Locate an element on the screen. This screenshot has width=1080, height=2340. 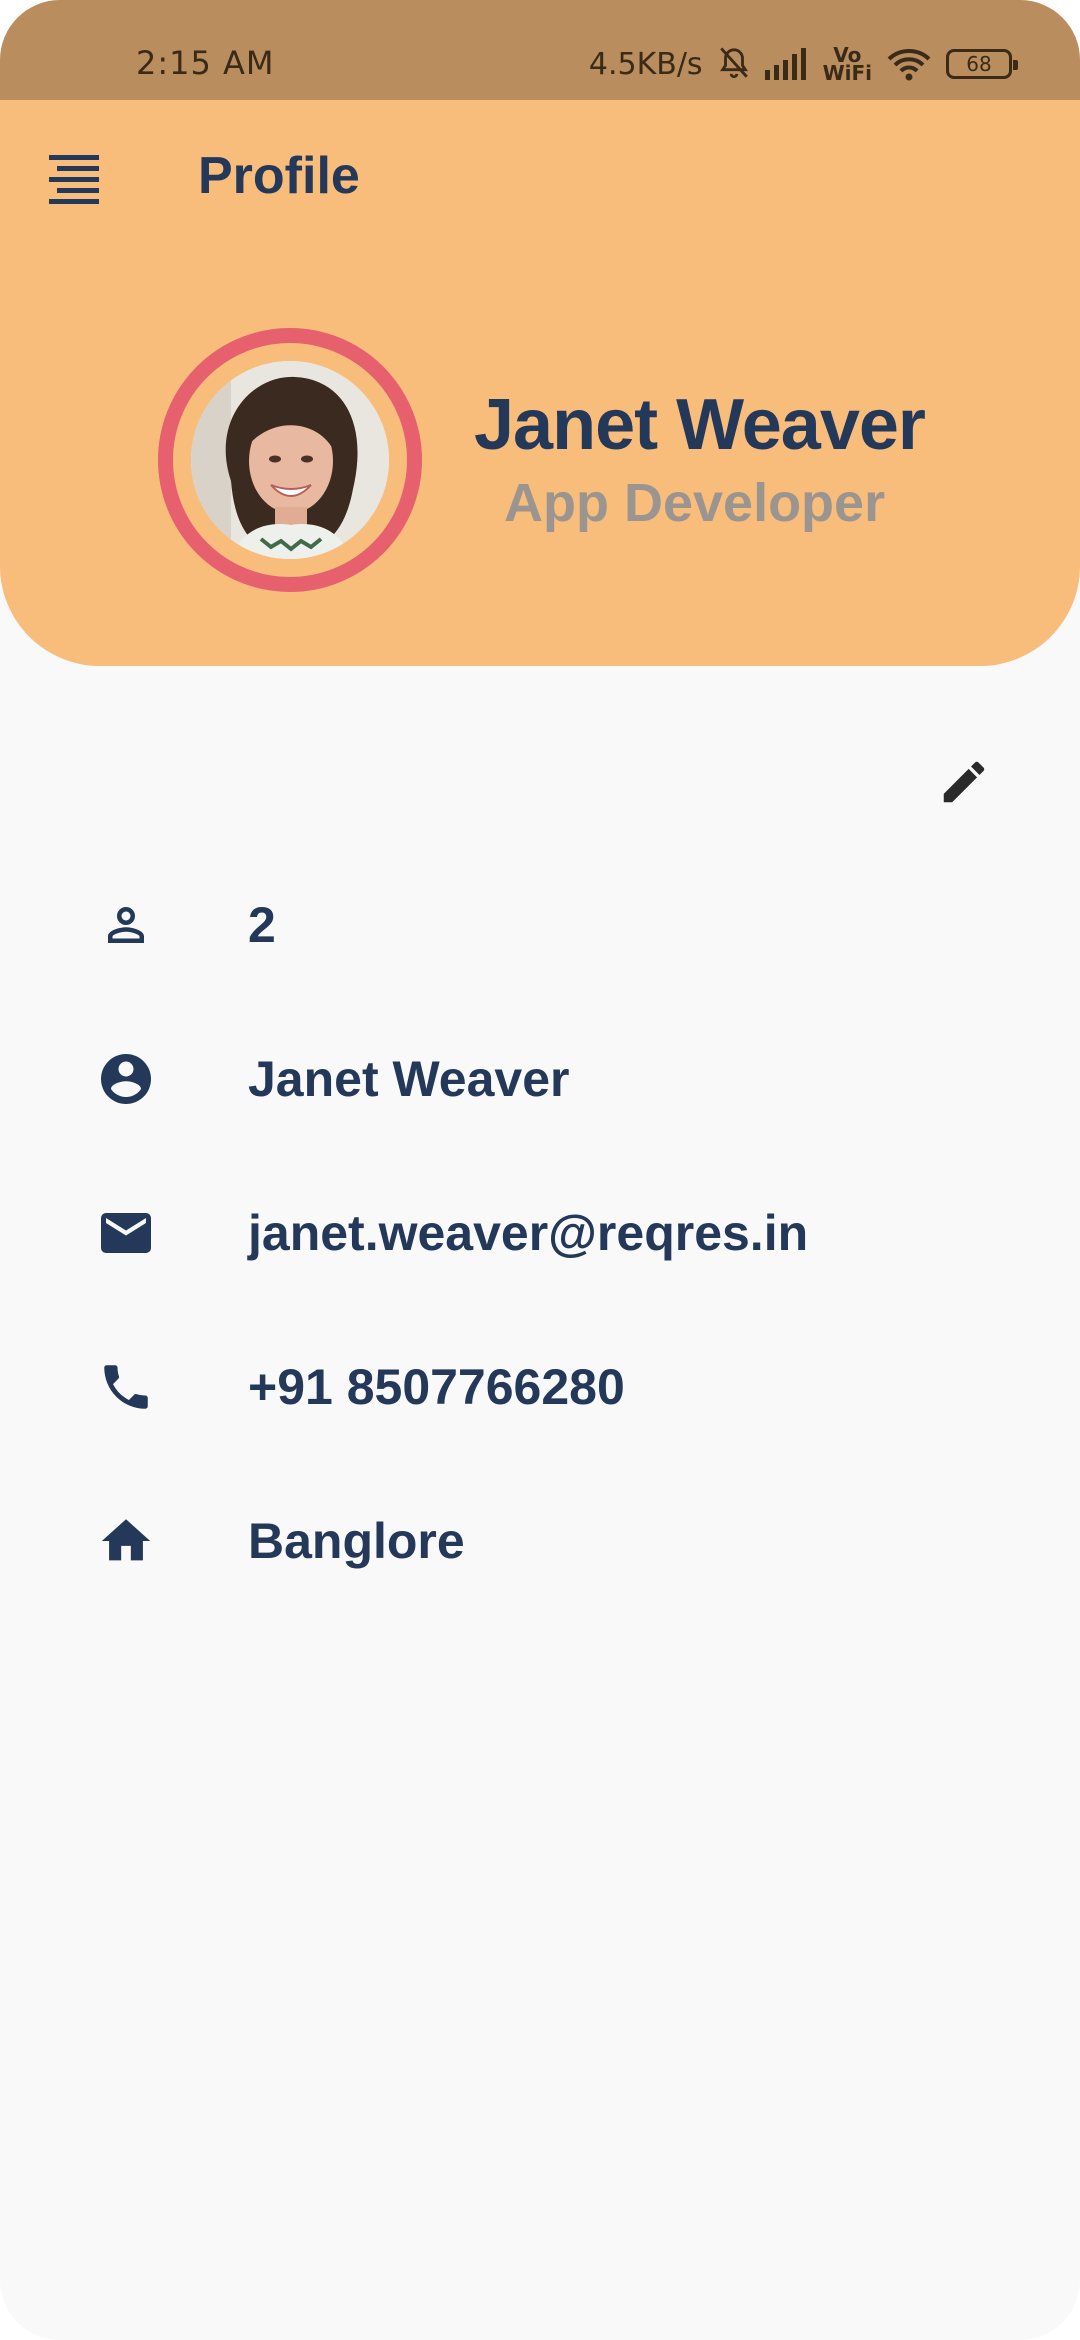
bell-muted-icon is located at coordinates (734, 64).